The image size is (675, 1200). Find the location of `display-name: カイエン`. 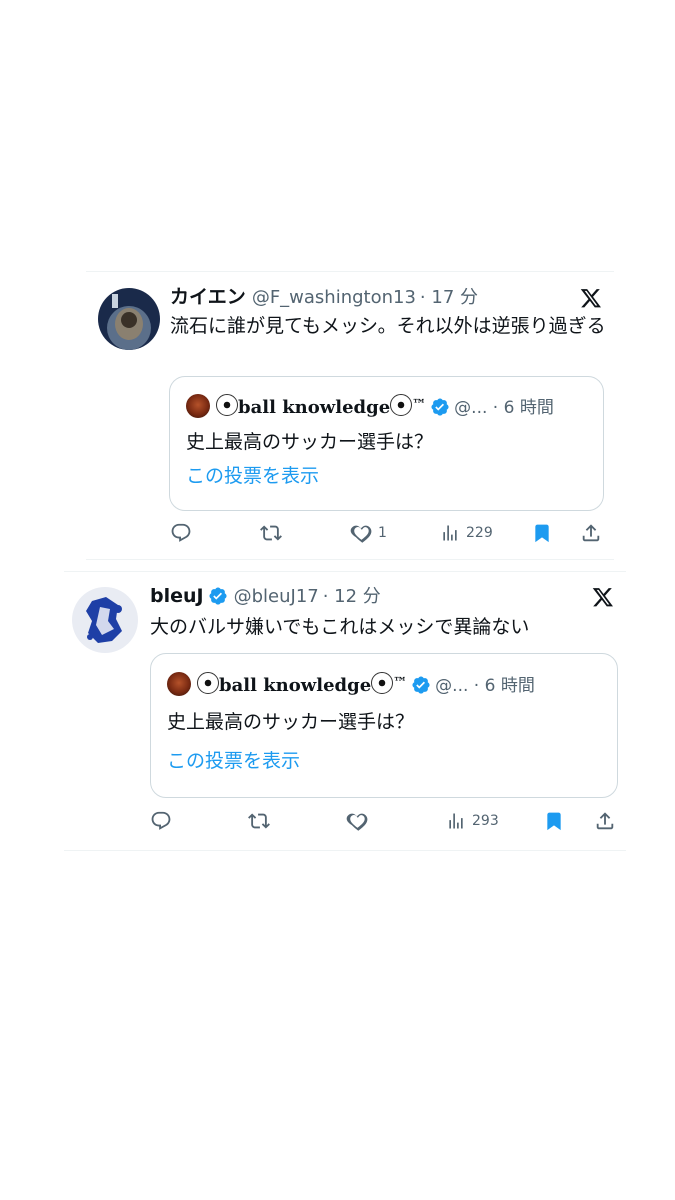

display-name: カイエン is located at coordinates (208, 297).